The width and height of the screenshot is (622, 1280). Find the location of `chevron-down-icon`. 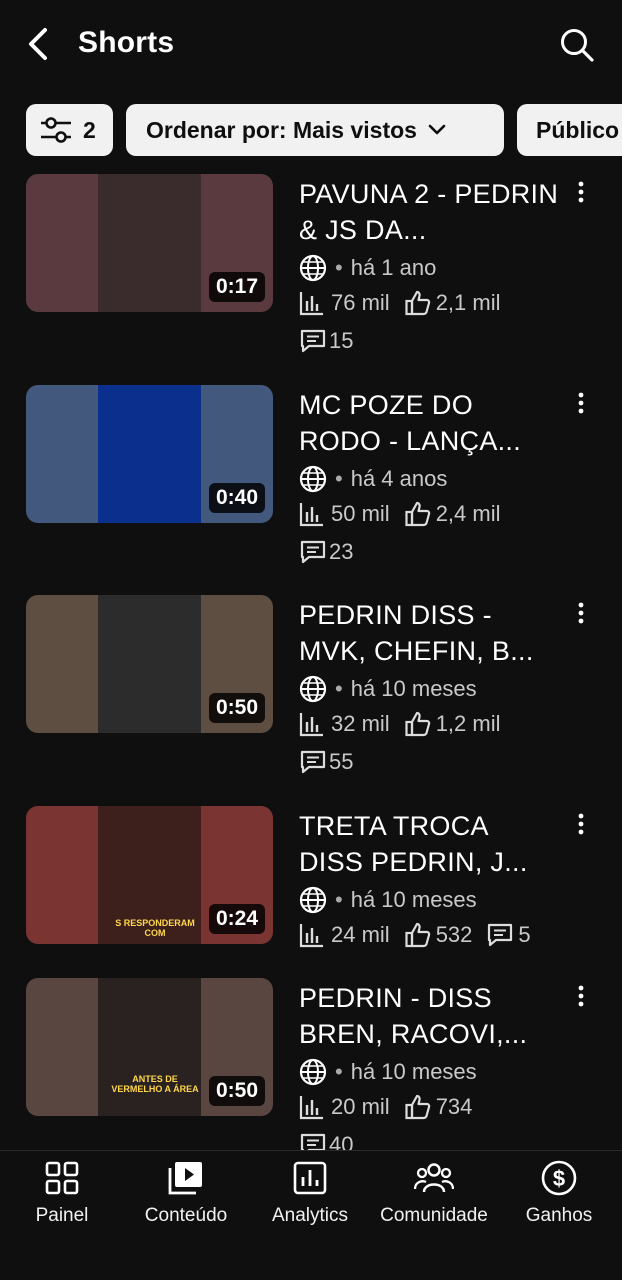

chevron-down-icon is located at coordinates (437, 130).